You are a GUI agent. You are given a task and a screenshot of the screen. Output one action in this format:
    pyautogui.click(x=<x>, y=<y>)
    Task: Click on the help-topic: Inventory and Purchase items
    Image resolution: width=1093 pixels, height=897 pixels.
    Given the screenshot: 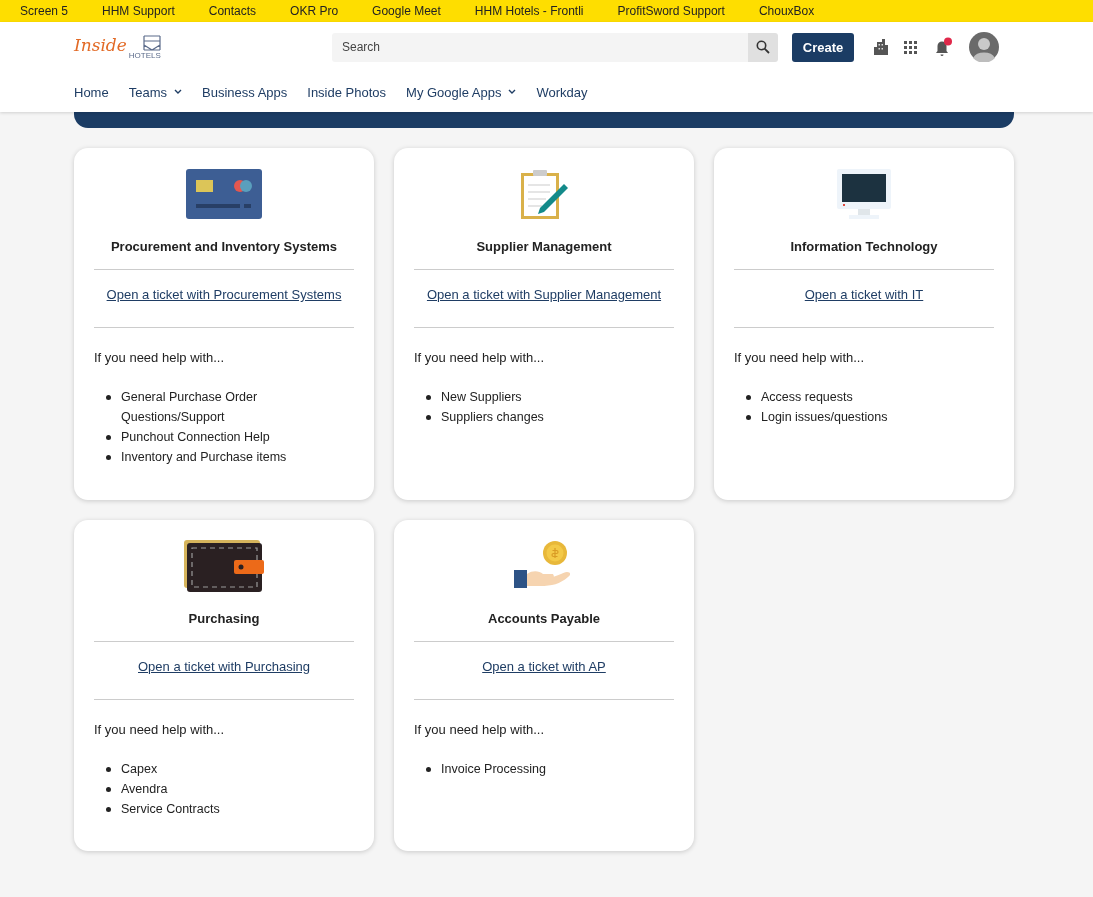 What is the action you would take?
    pyautogui.click(x=204, y=457)
    